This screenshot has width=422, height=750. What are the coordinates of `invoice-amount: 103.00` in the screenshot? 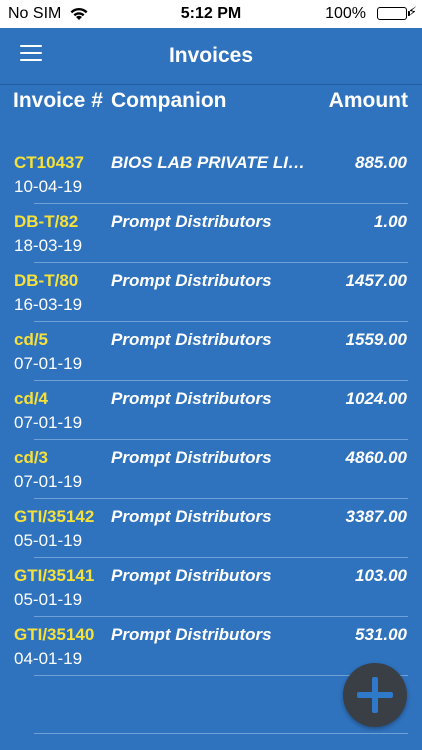 It's located at (381, 575).